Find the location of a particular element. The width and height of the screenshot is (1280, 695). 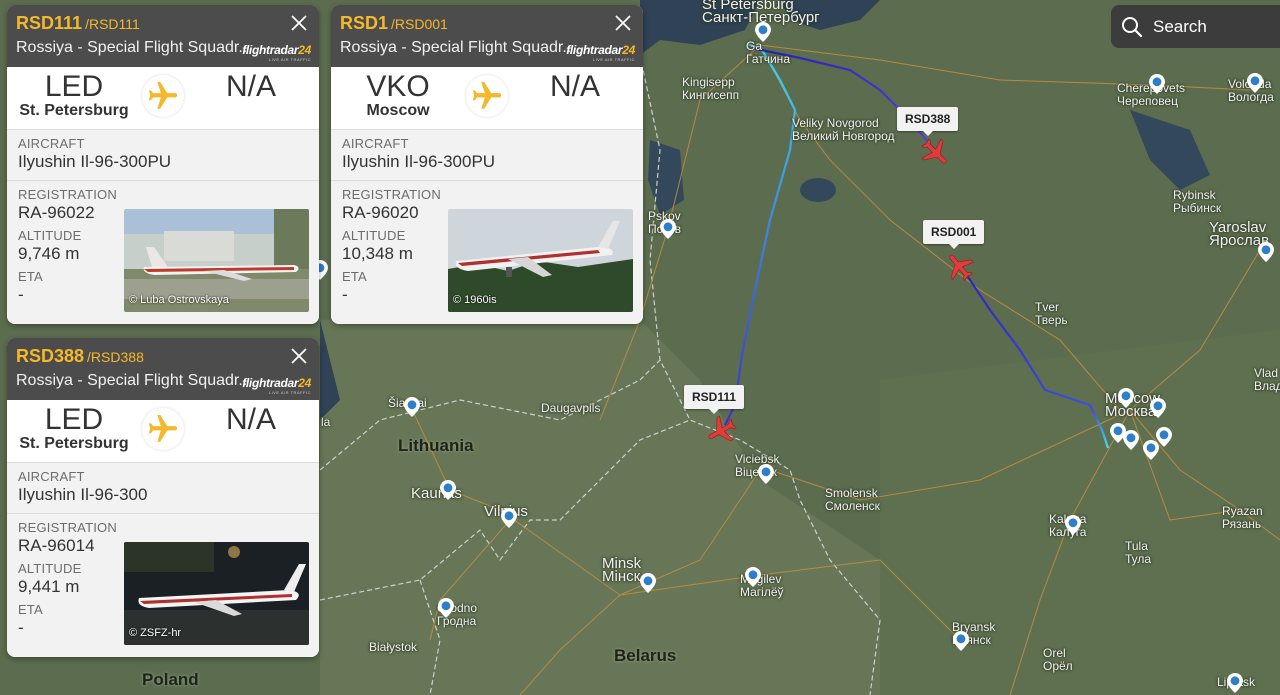

flight-tag-rsd111: RSD111 is located at coordinates (714, 399).